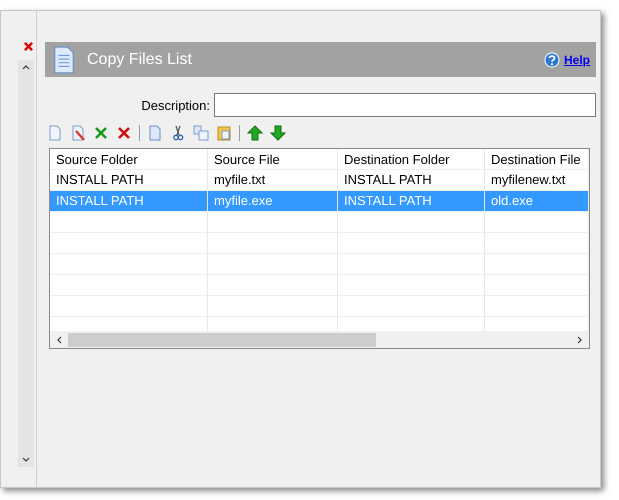 The width and height of the screenshot is (619, 500). What do you see at coordinates (28, 46) in the screenshot?
I see `close-icon` at bounding box center [28, 46].